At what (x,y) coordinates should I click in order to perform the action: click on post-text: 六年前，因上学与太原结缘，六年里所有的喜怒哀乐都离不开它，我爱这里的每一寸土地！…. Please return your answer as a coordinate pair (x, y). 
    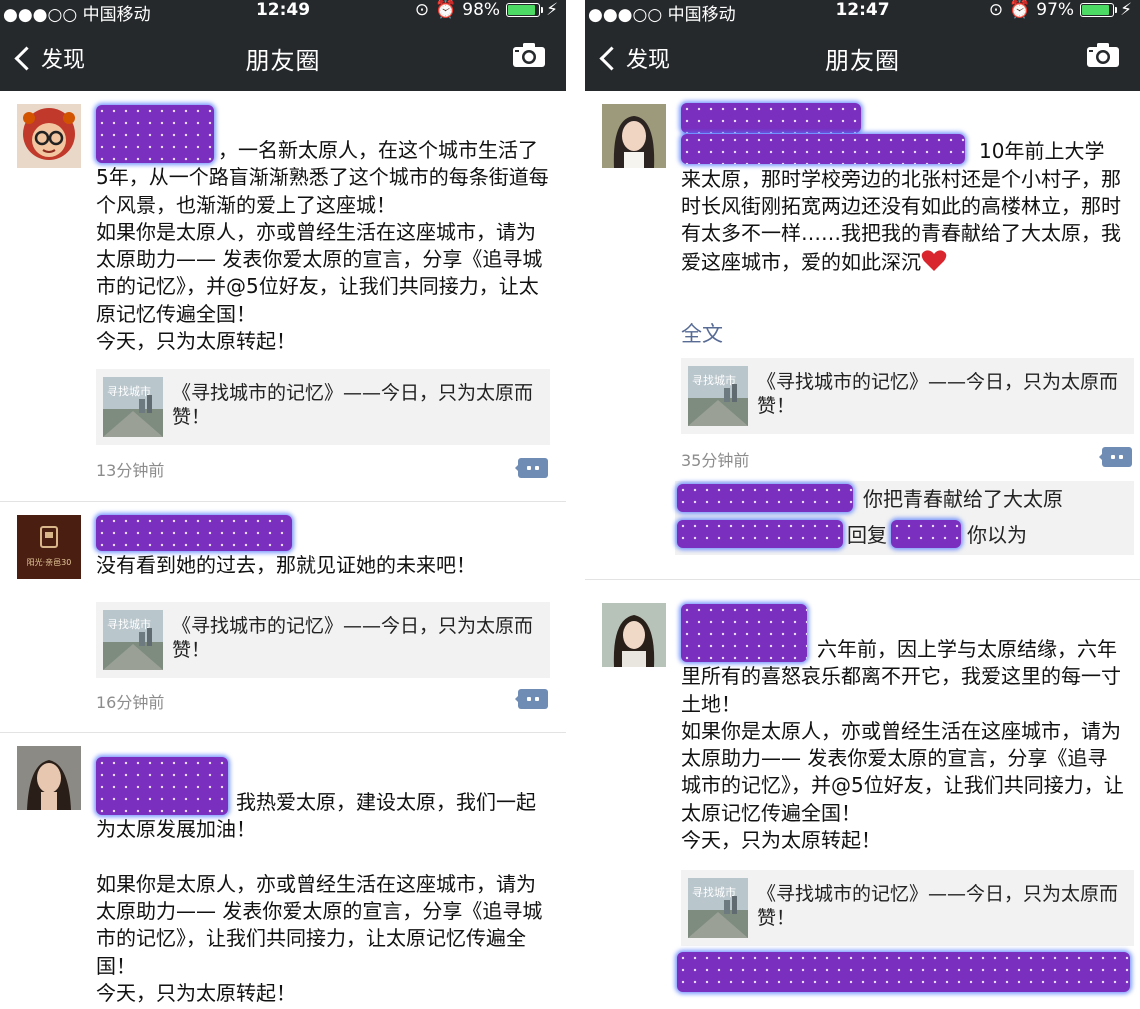
    Looking at the image, I should click on (902, 745).